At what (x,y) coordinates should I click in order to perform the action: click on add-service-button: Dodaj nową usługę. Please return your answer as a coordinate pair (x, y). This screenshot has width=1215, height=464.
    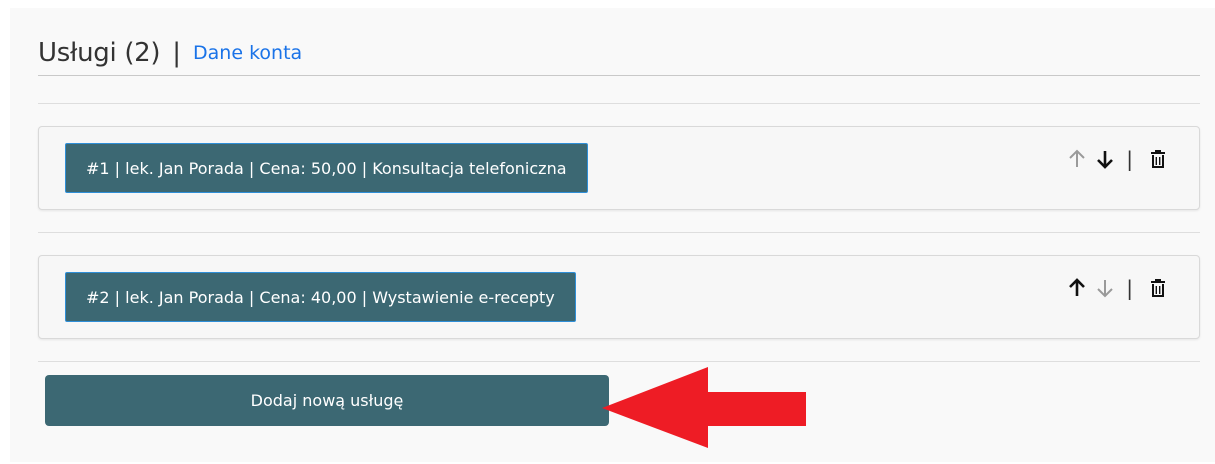
    Looking at the image, I should click on (327, 400).